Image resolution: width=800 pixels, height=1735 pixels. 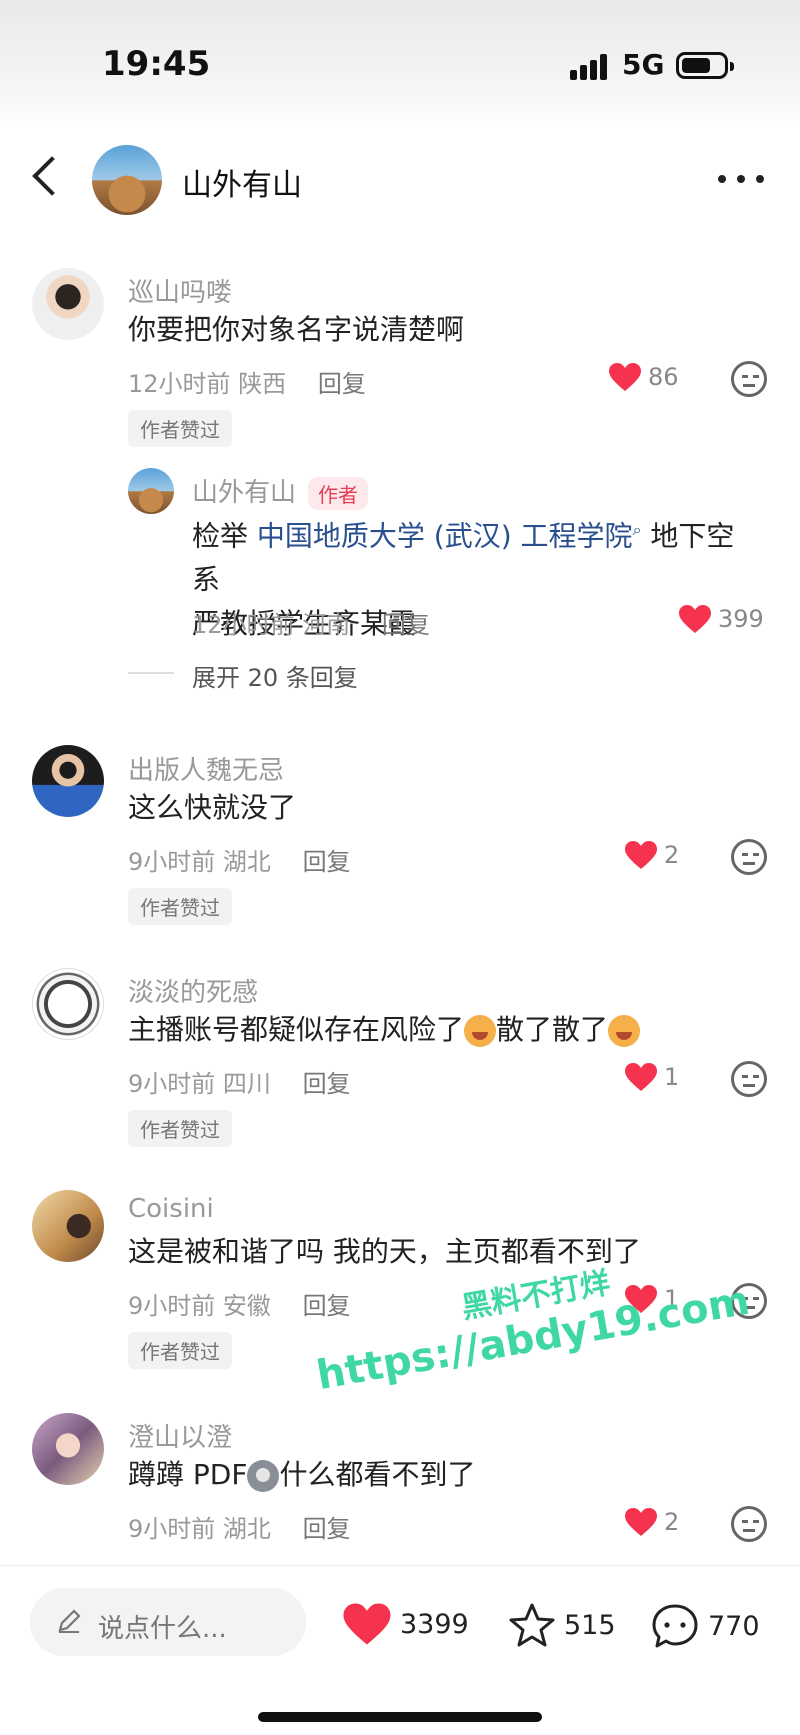 What do you see at coordinates (590, 67) in the screenshot?
I see `signal-icon` at bounding box center [590, 67].